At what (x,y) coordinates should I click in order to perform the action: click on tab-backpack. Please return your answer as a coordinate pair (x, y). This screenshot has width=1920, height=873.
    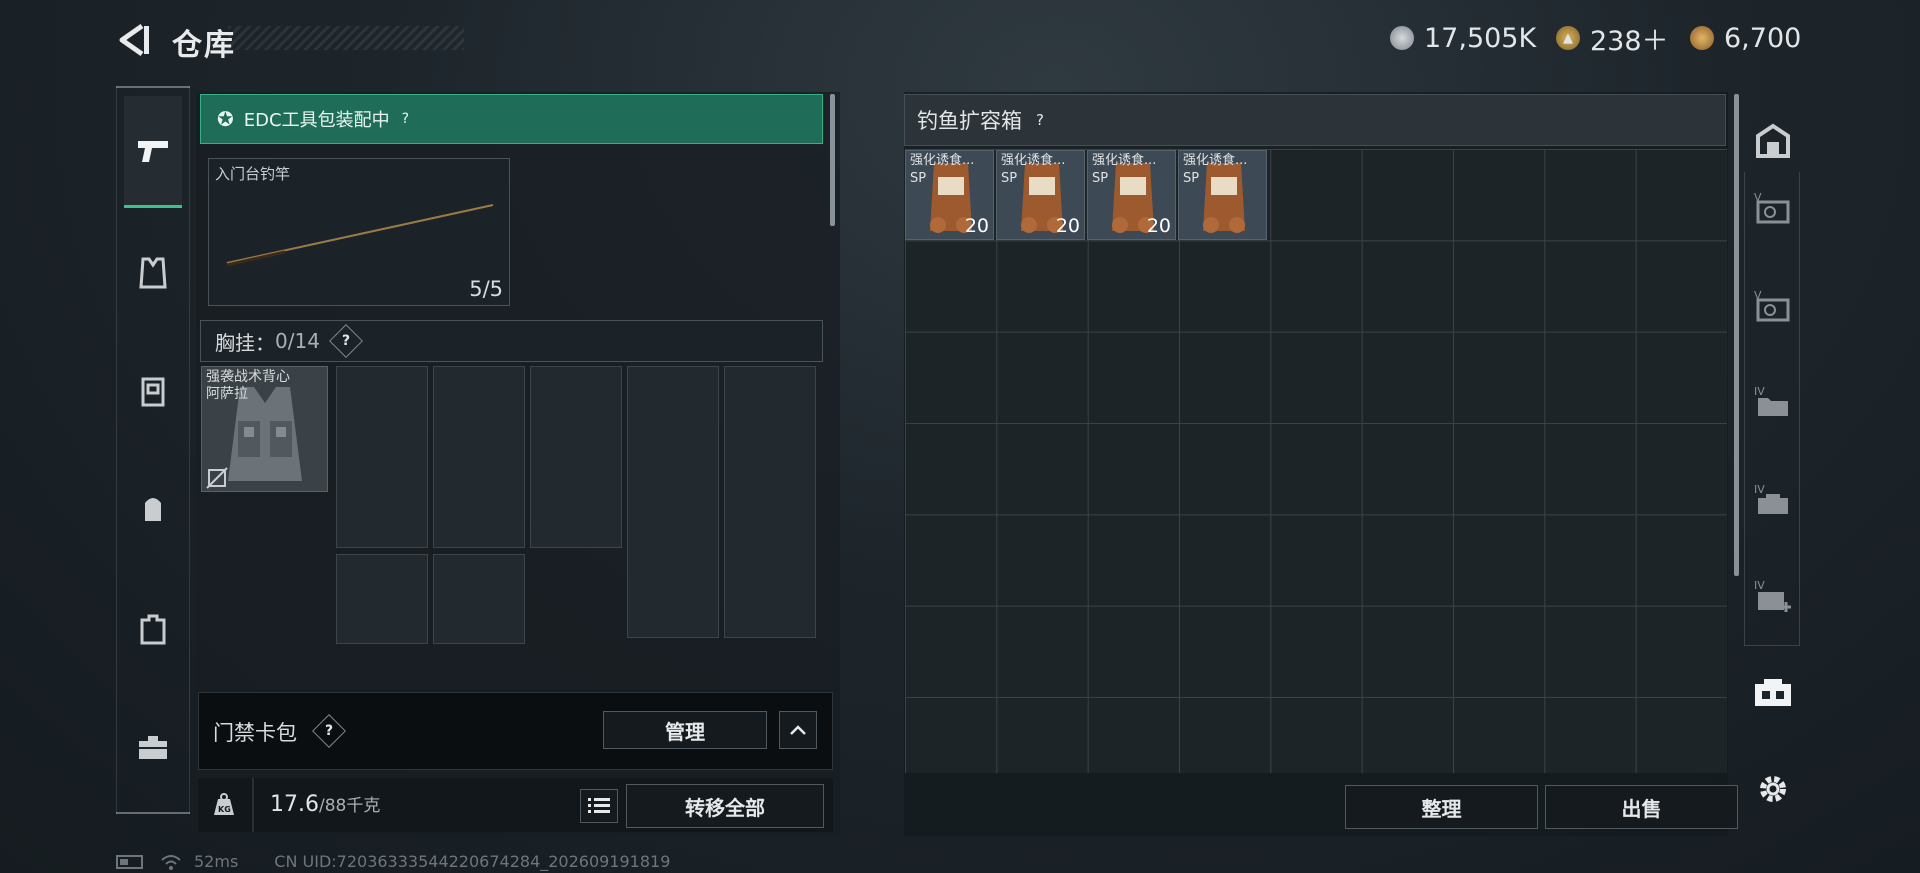
    Looking at the image, I should click on (153, 509).